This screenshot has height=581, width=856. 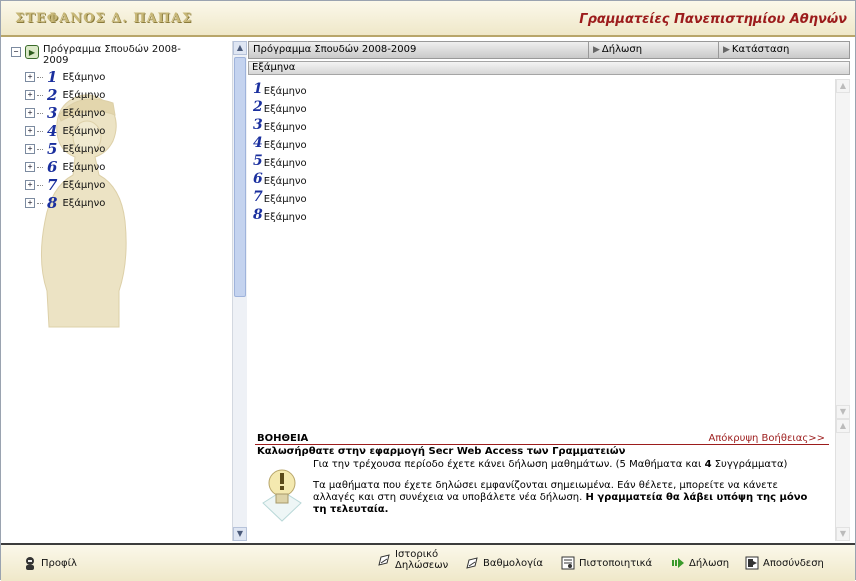 I want to click on profile-button: Προφίλ, so click(x=50, y=563).